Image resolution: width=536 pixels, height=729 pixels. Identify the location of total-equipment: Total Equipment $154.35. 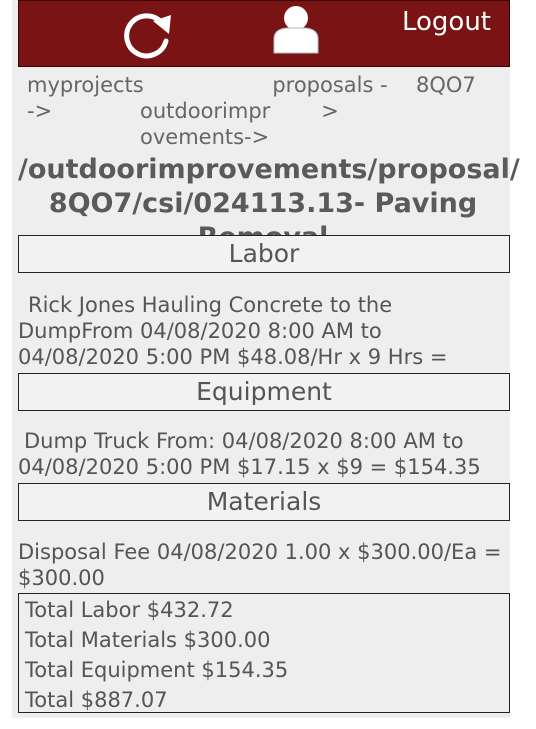
(157, 670).